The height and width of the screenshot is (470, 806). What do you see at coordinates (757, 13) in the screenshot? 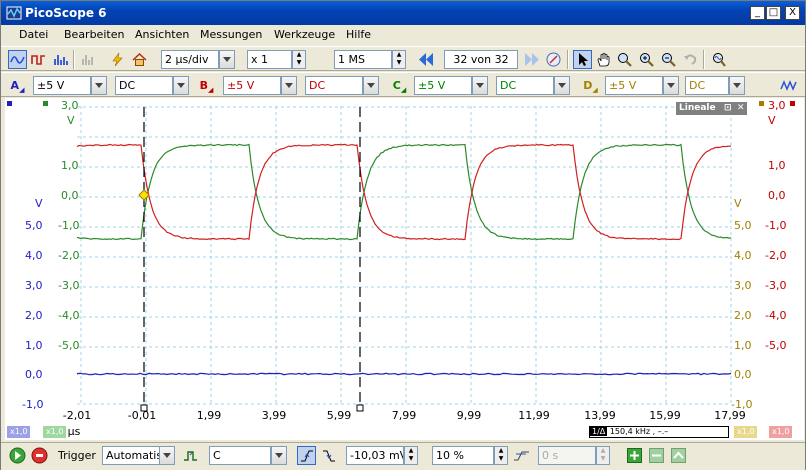
I see `minimize-button: _` at bounding box center [757, 13].